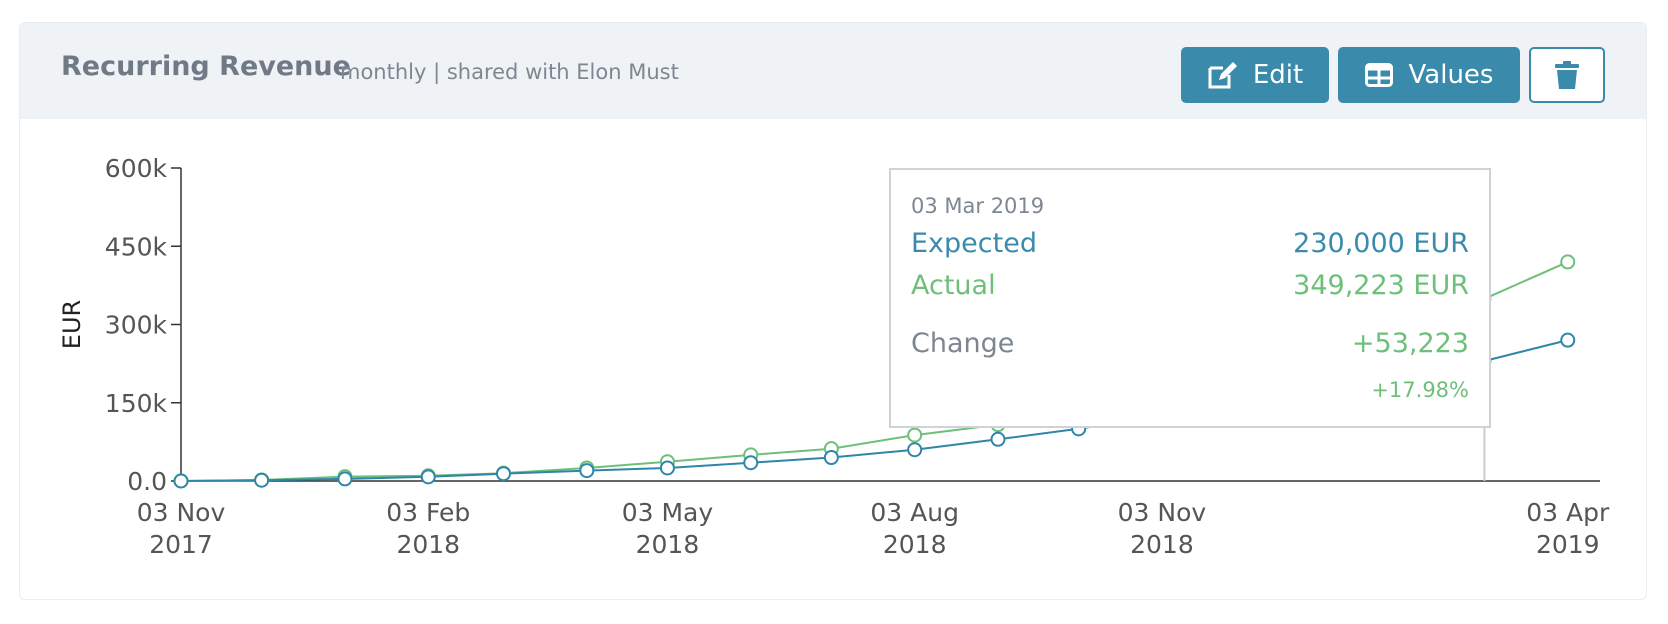 Image resolution: width=1668 pixels, height=624 pixels. What do you see at coordinates (963, 343) in the screenshot?
I see `tooltip-change-label: Change` at bounding box center [963, 343].